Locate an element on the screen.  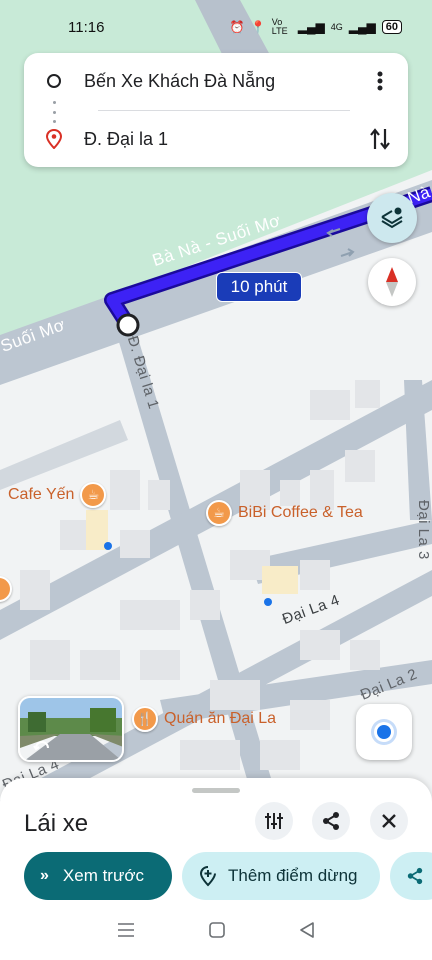
my-location-button is located at coordinates (384, 732).